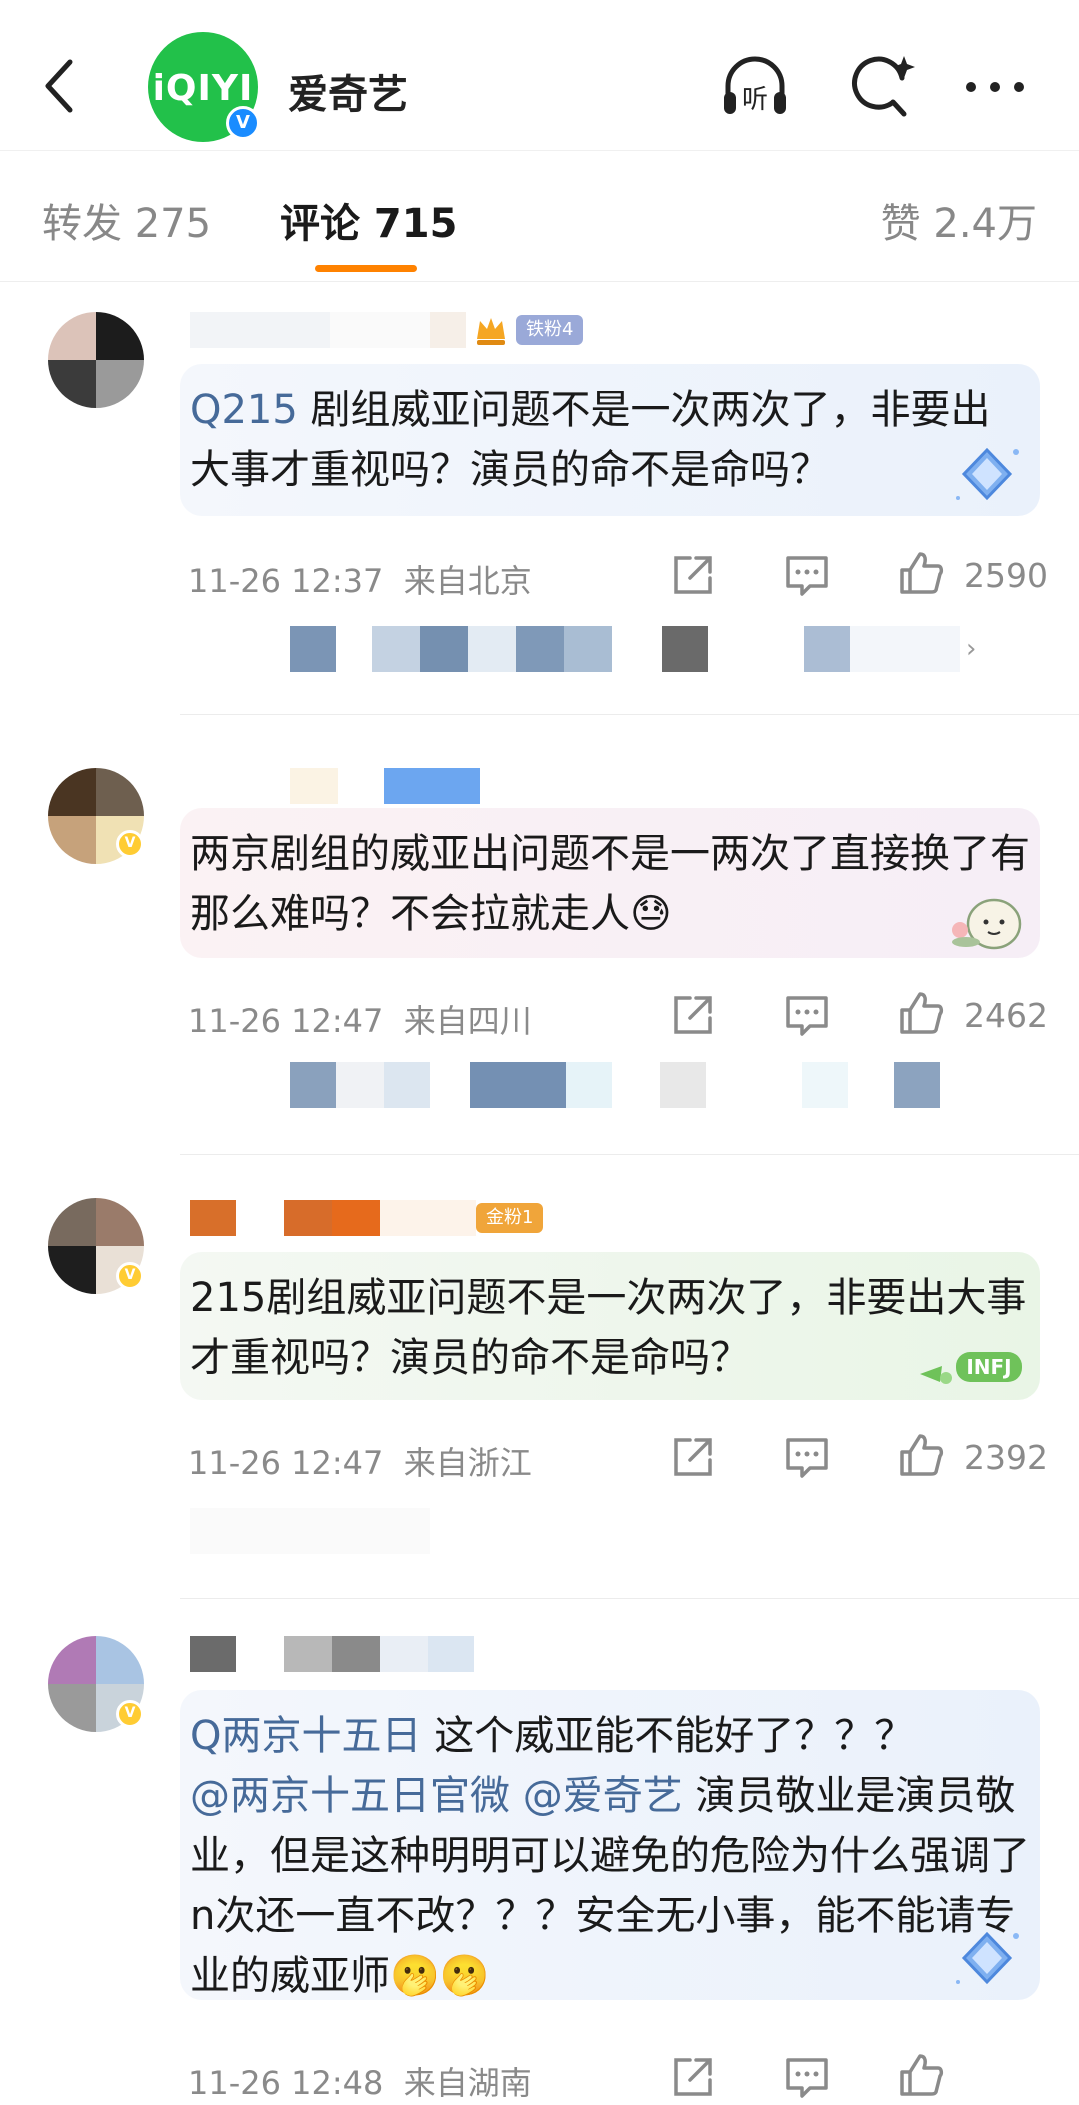  What do you see at coordinates (1006, 1015) in the screenshot?
I see `like-count: 2462` at bounding box center [1006, 1015].